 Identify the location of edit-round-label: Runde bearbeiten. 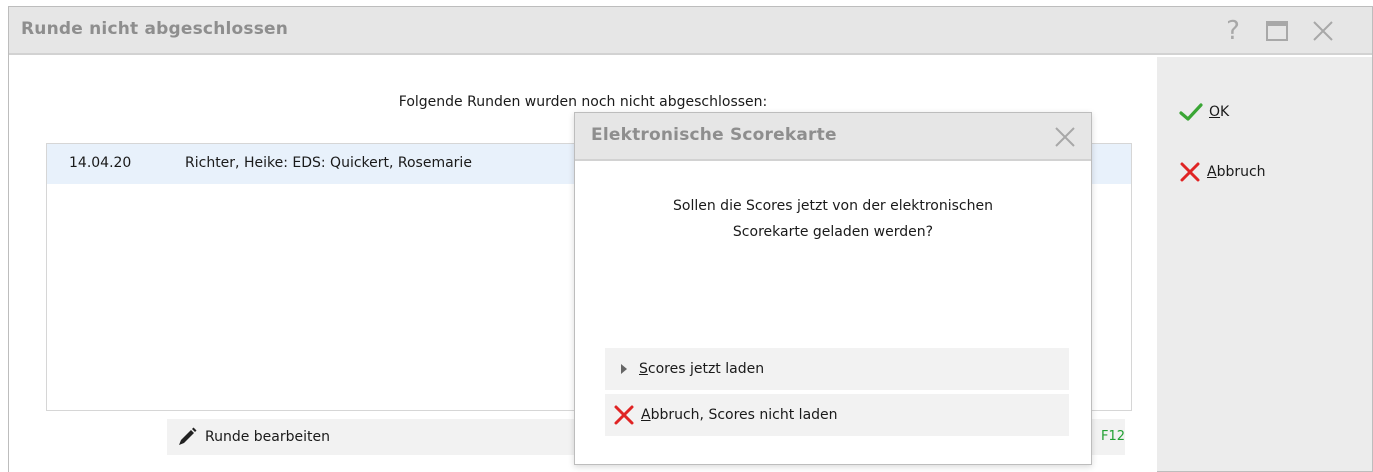
(267, 437).